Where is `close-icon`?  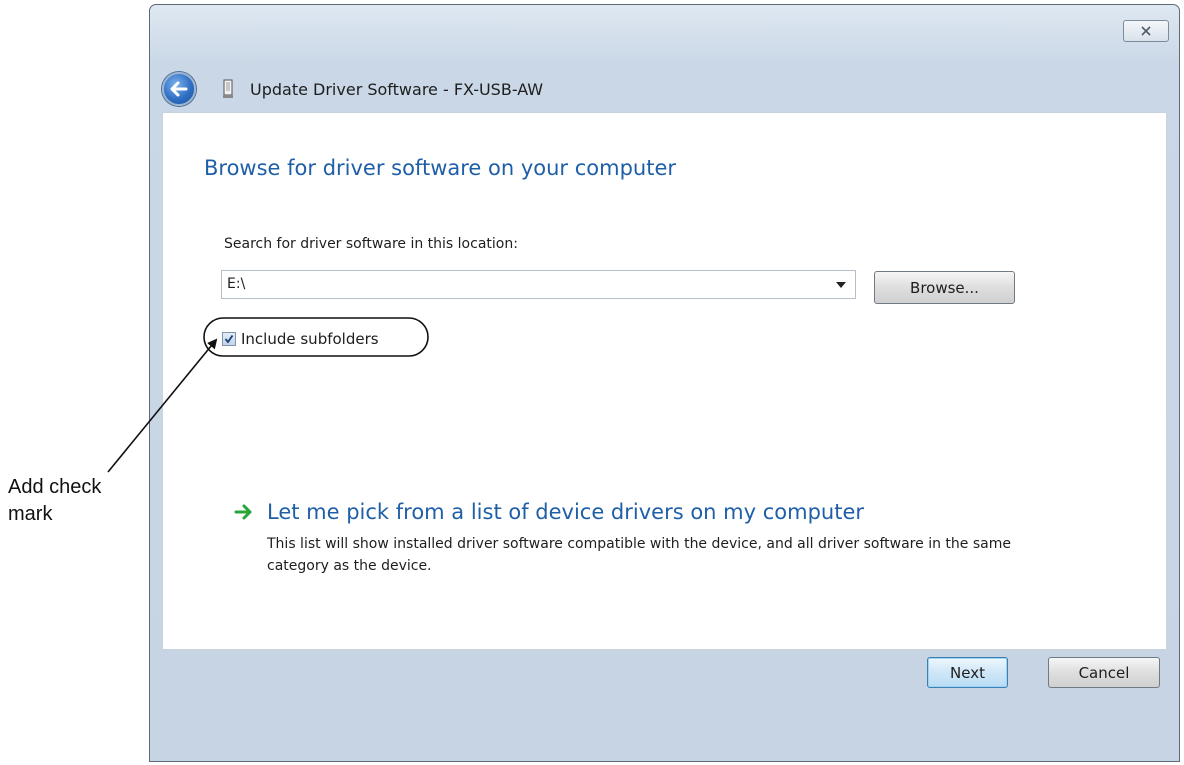 close-icon is located at coordinates (1146, 31).